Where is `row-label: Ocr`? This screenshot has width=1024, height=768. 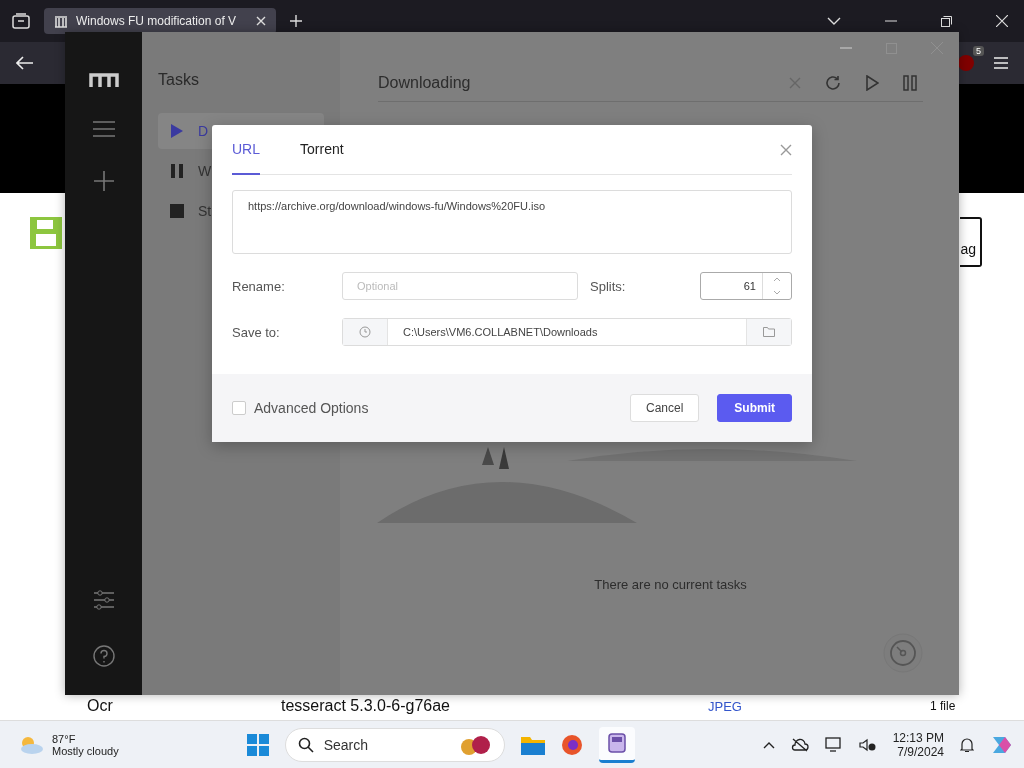 row-label: Ocr is located at coordinates (100, 706).